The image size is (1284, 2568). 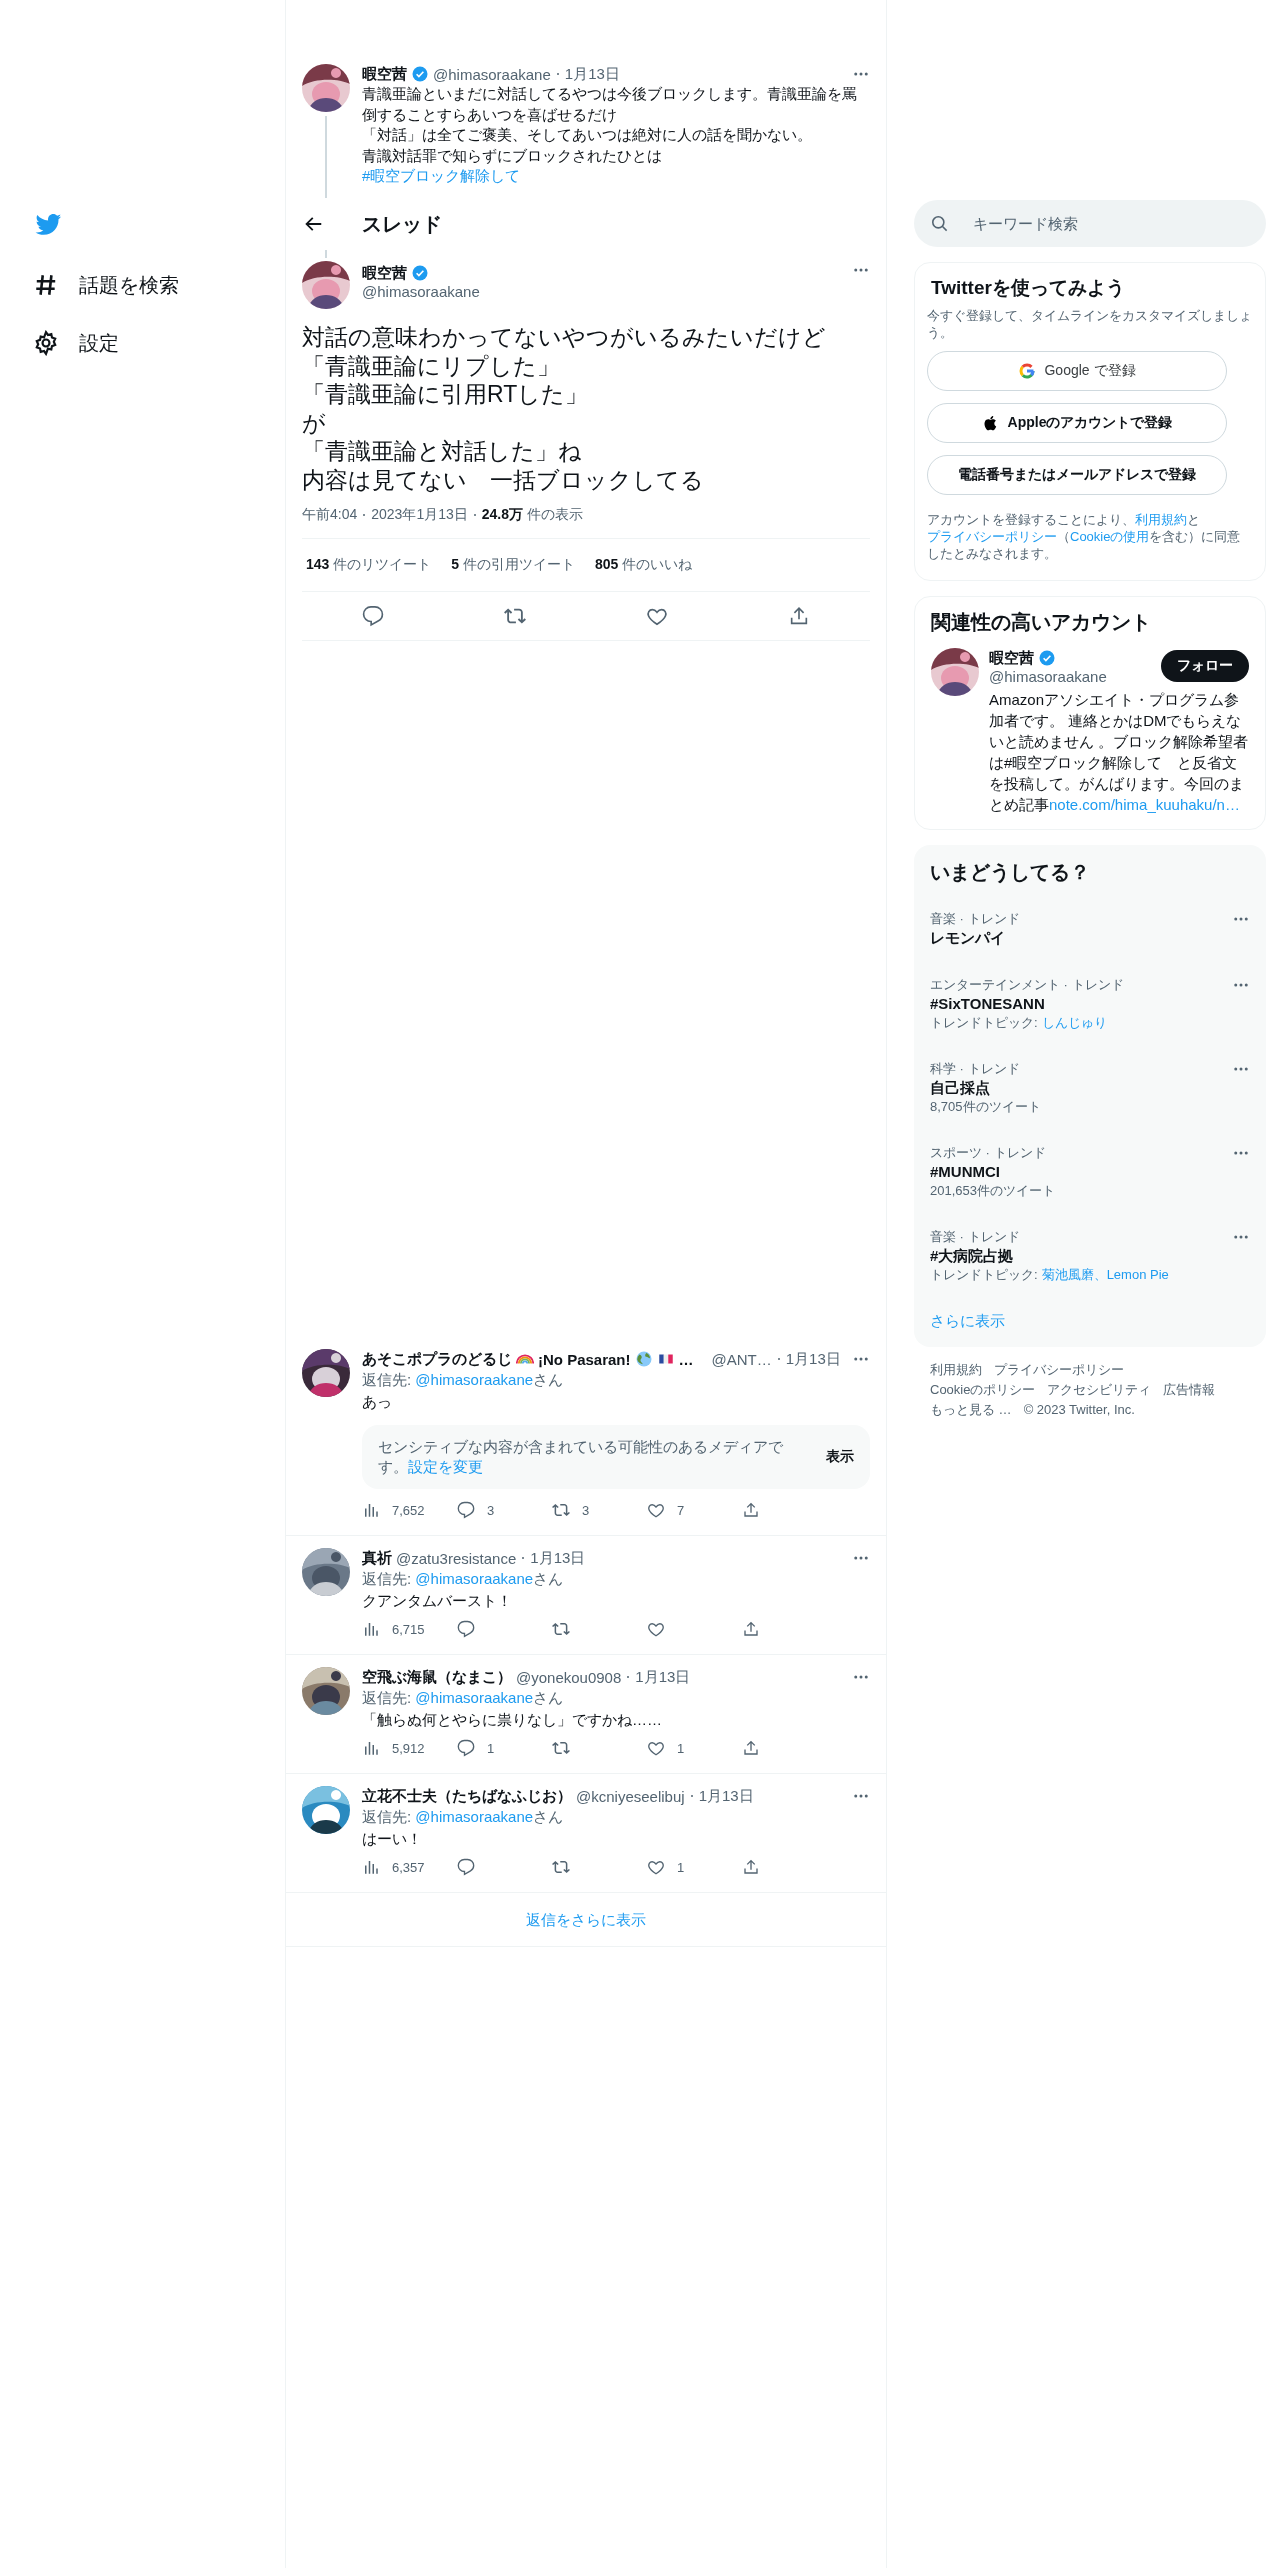 I want to click on like-count: 7, so click(x=681, y=1510).